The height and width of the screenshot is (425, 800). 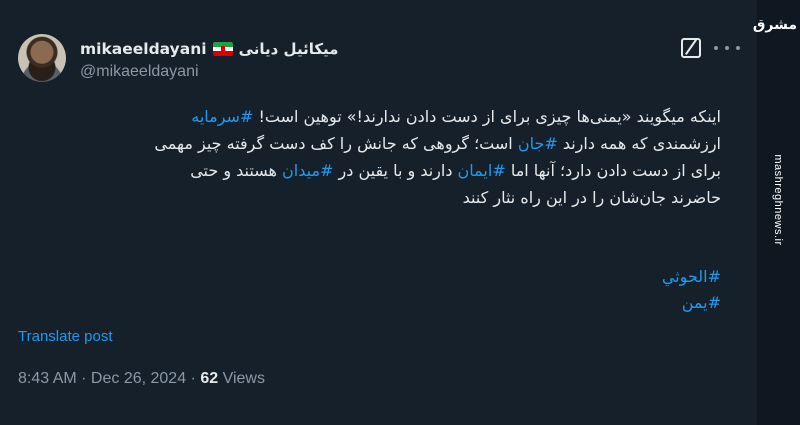 I want to click on views-count: 62, so click(x=209, y=378).